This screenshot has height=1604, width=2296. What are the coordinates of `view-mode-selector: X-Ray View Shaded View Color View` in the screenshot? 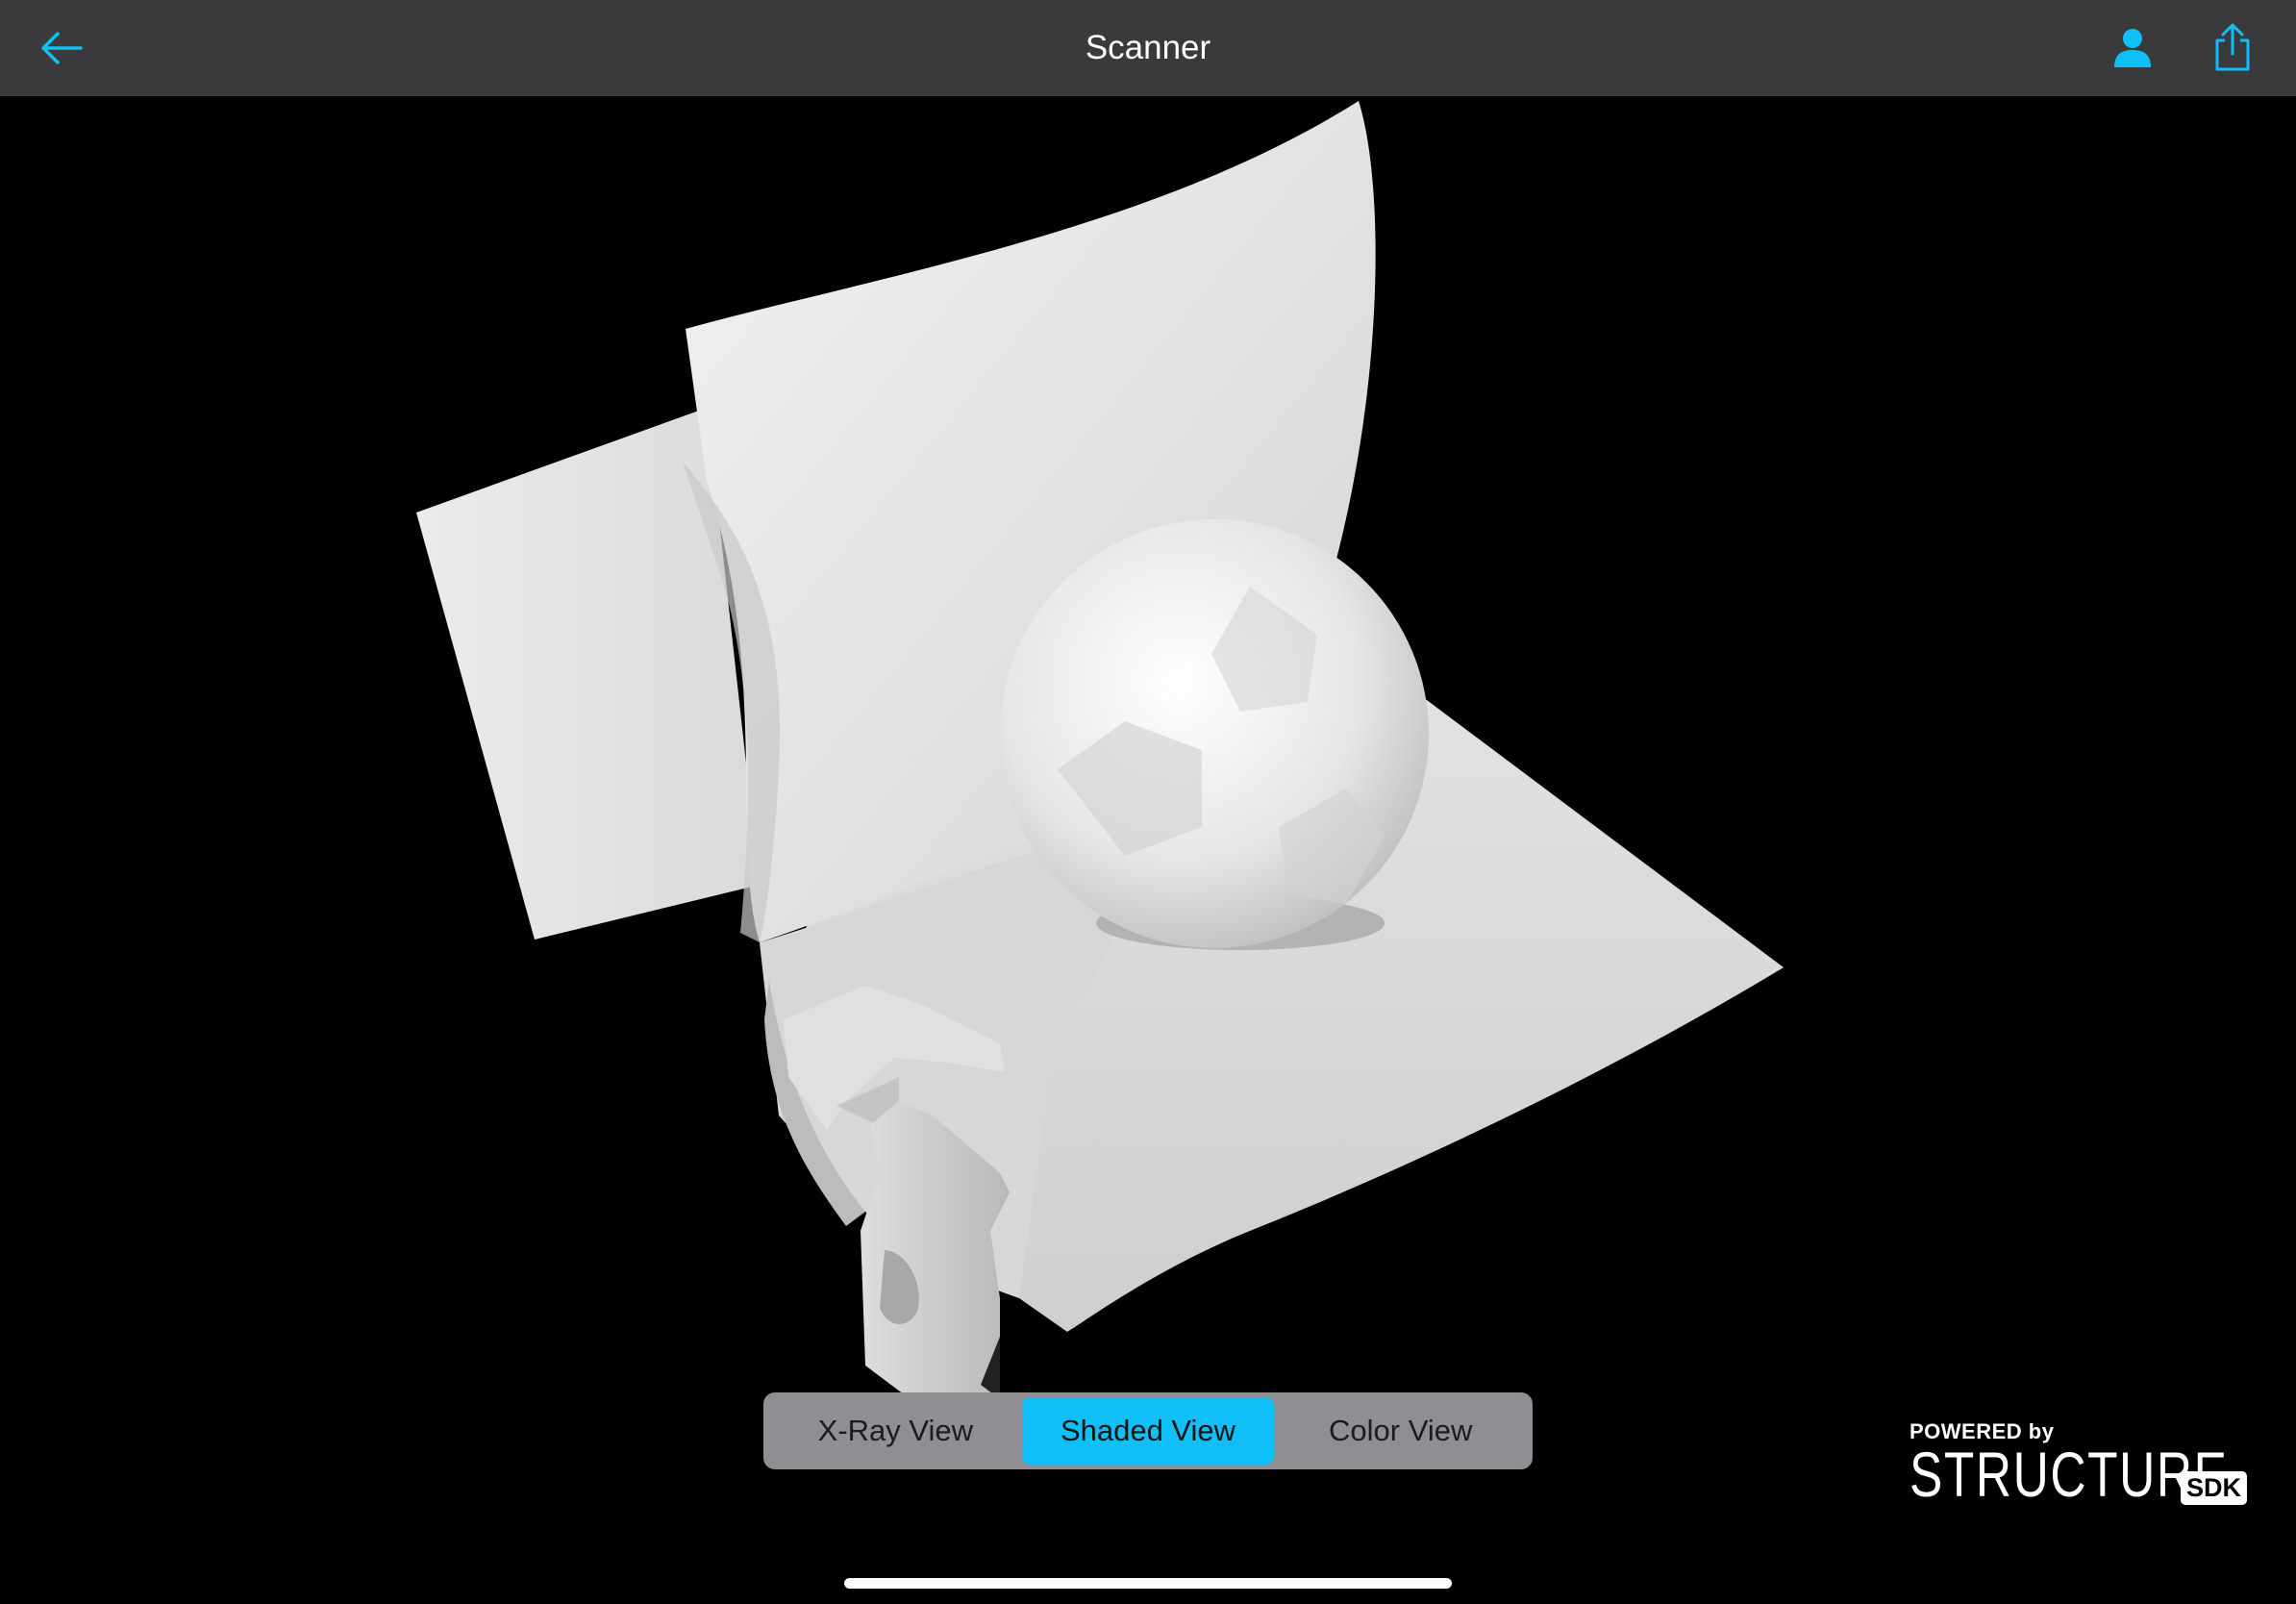 It's located at (1148, 1430).